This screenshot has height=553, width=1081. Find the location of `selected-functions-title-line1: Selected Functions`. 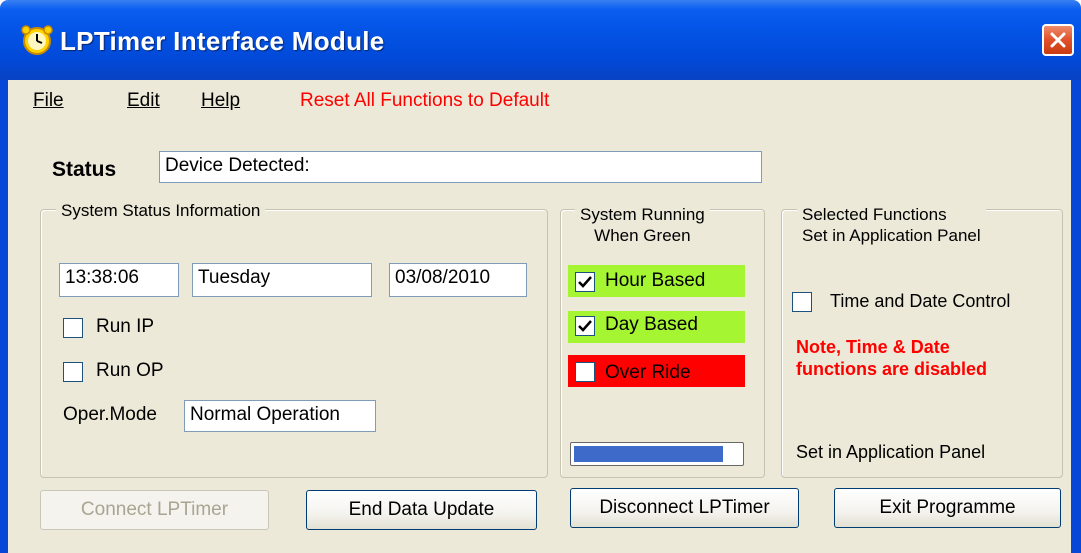

selected-functions-title-line1: Selected Functions is located at coordinates (874, 214).